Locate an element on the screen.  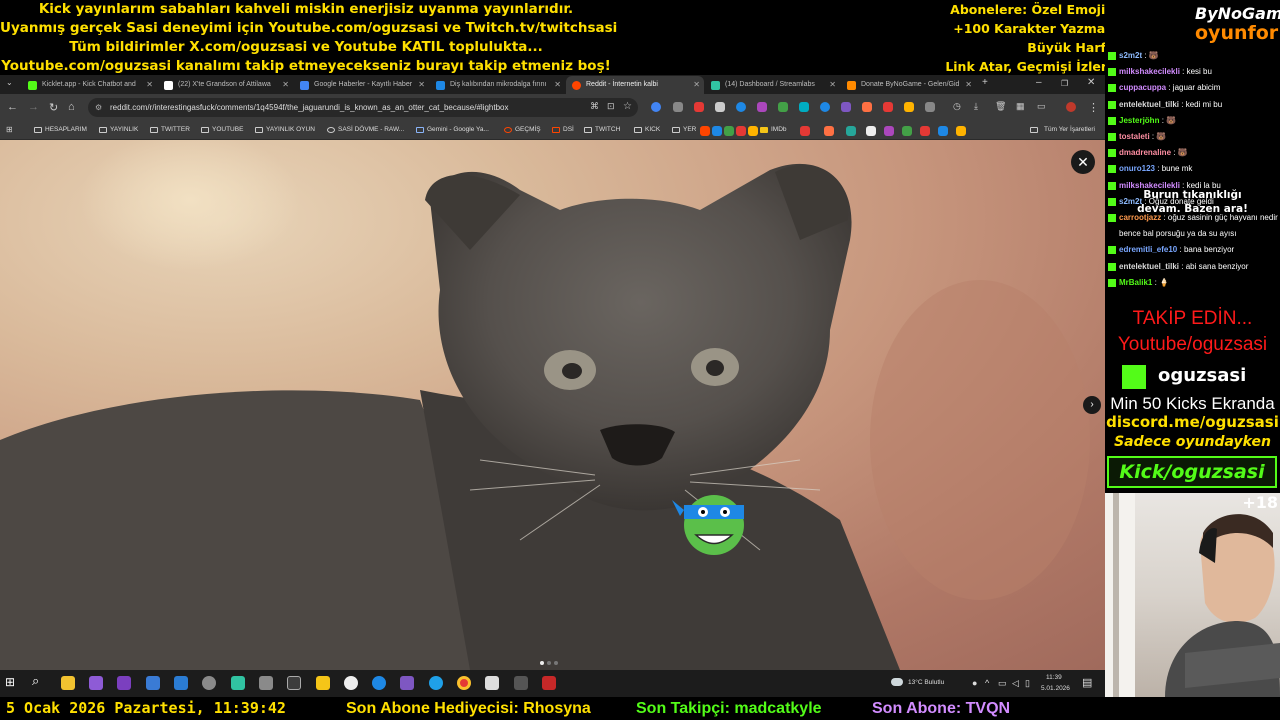
chevron-up-icon: ^ is located at coordinates (987, 683).